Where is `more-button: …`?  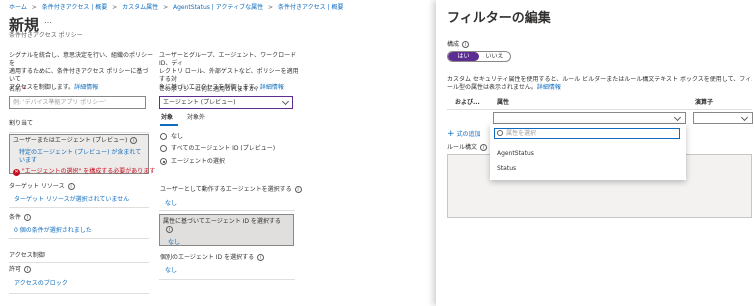 more-button: … is located at coordinates (48, 21).